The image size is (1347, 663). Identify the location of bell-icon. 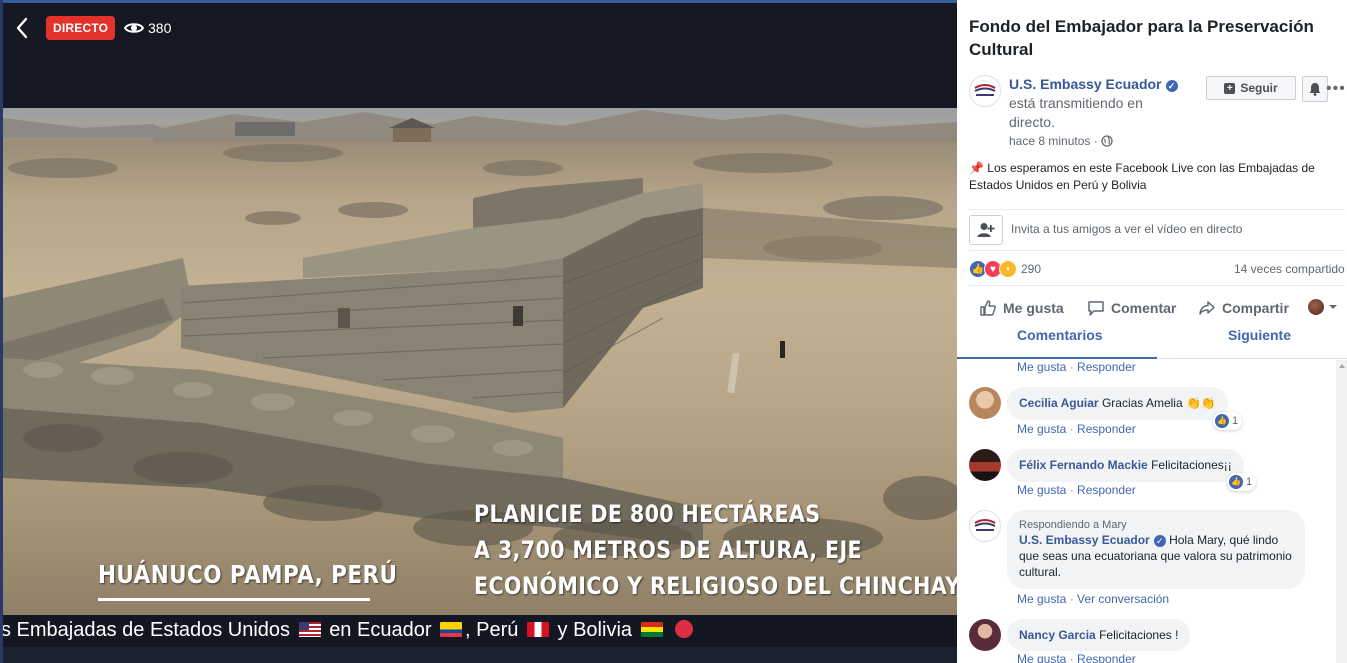
(1315, 89).